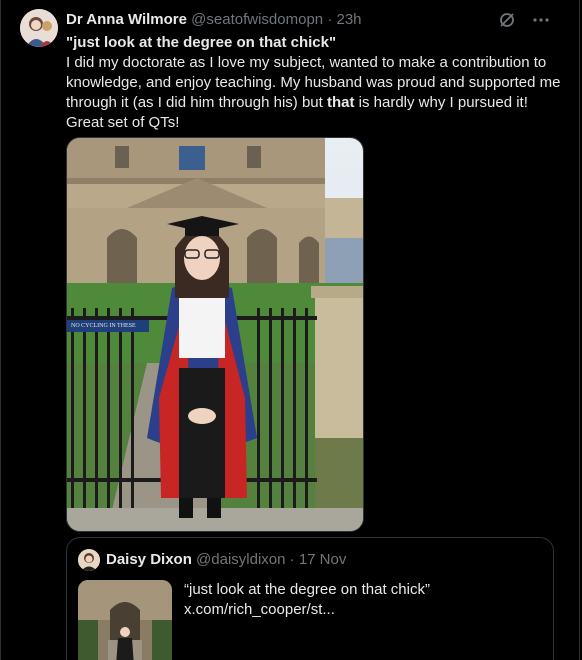 The image size is (582, 660). What do you see at coordinates (541, 20) in the screenshot?
I see `more-icon` at bounding box center [541, 20].